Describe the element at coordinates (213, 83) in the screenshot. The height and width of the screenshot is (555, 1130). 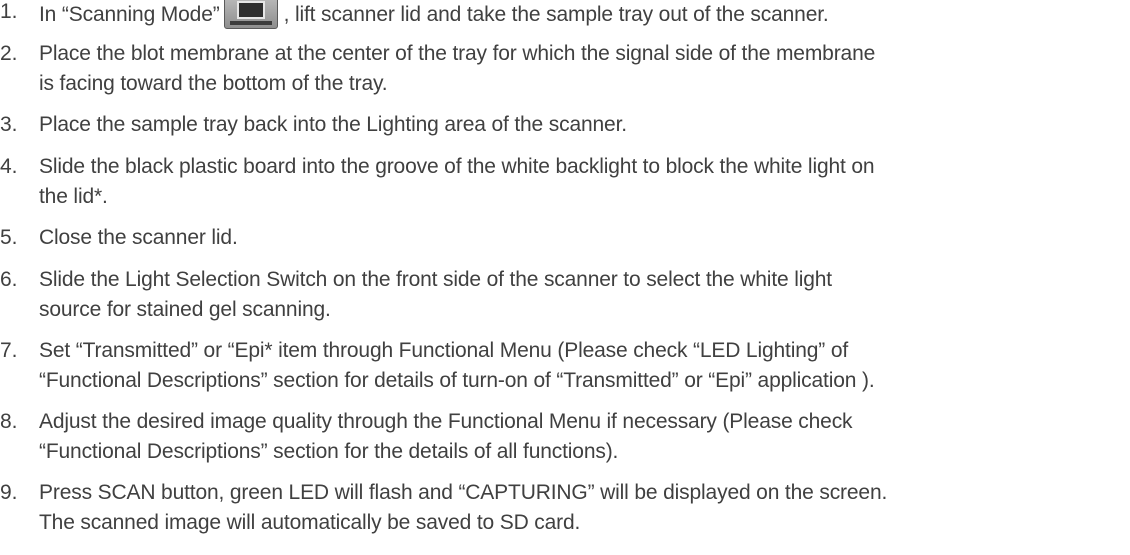
I see `step-text-line: is facing toward the bottom of the tray.` at that location.